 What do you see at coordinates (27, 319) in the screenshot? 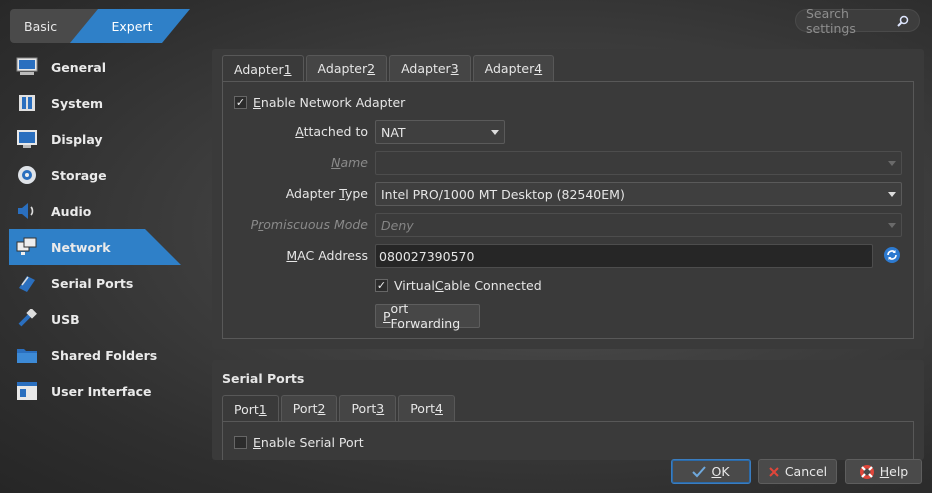
I see `usb-icon` at bounding box center [27, 319].